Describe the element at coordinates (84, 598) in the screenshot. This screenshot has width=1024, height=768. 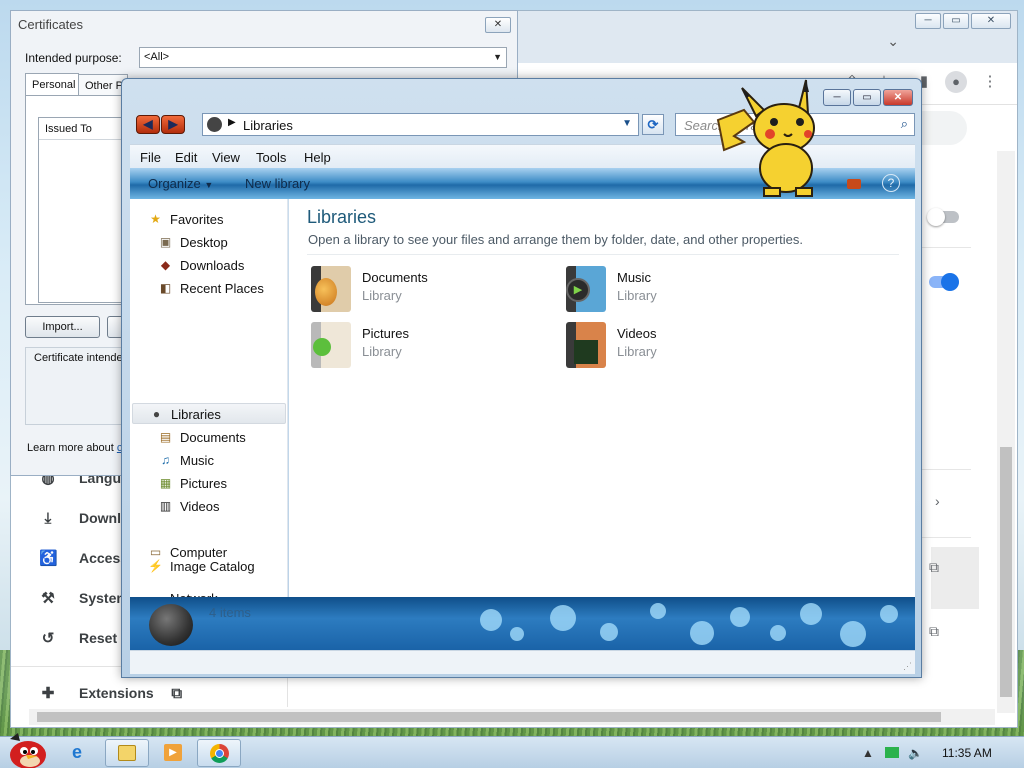
I see `sidebar-item-system: ⚒ System` at that location.